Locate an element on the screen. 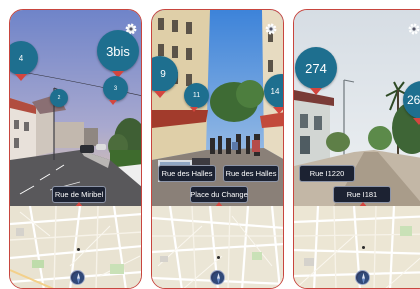  location-pin: 3bis is located at coordinates (118, 51).